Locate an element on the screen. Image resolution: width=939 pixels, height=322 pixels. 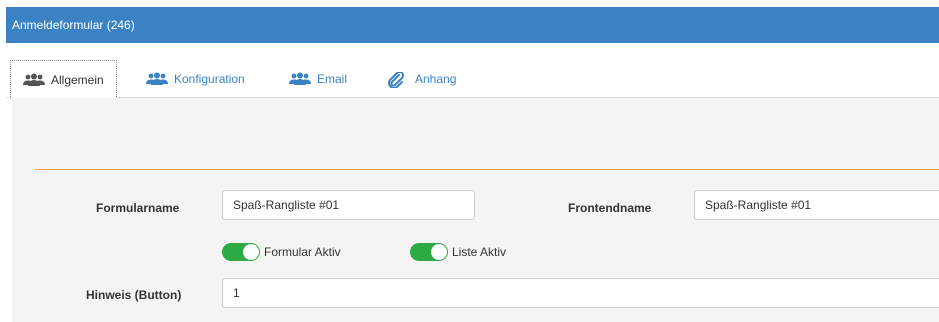
section-divider is located at coordinates (487, 169).